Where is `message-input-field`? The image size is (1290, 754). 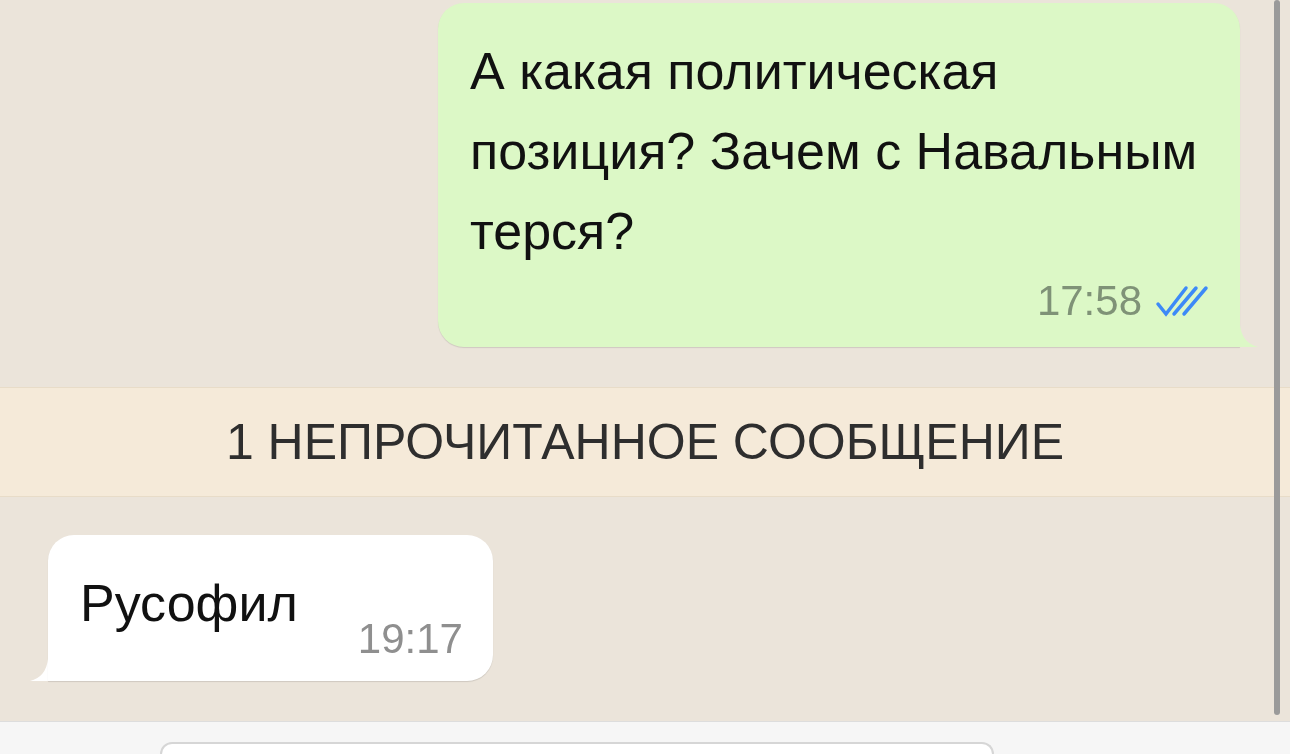
message-input-field is located at coordinates (577, 748).